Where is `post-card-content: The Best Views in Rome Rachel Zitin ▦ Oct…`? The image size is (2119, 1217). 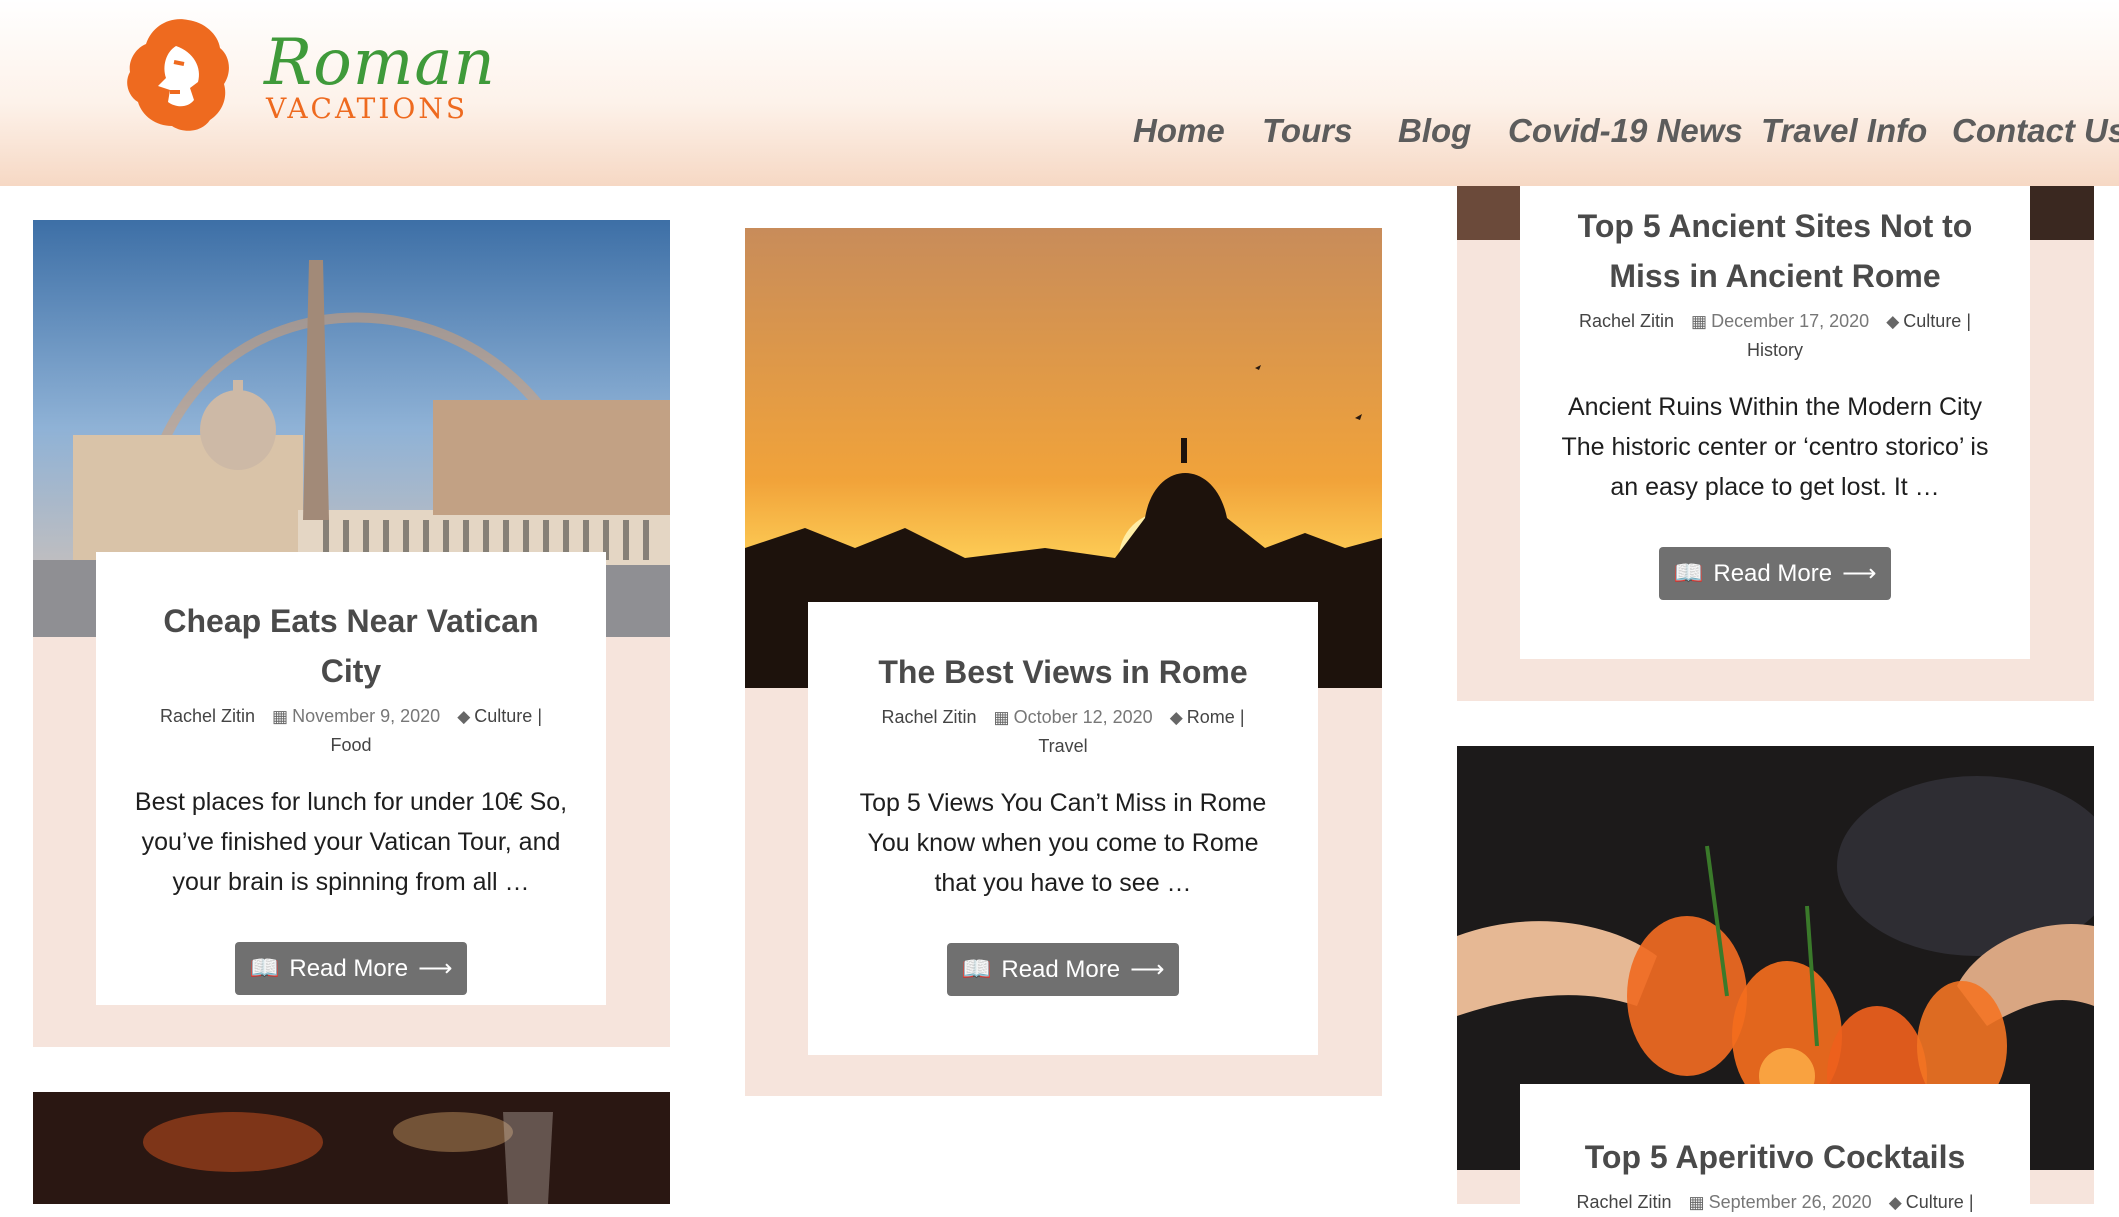
post-card-content: The Best Views in Rome Rachel Zitin ▦ Oct… is located at coordinates (1063, 828).